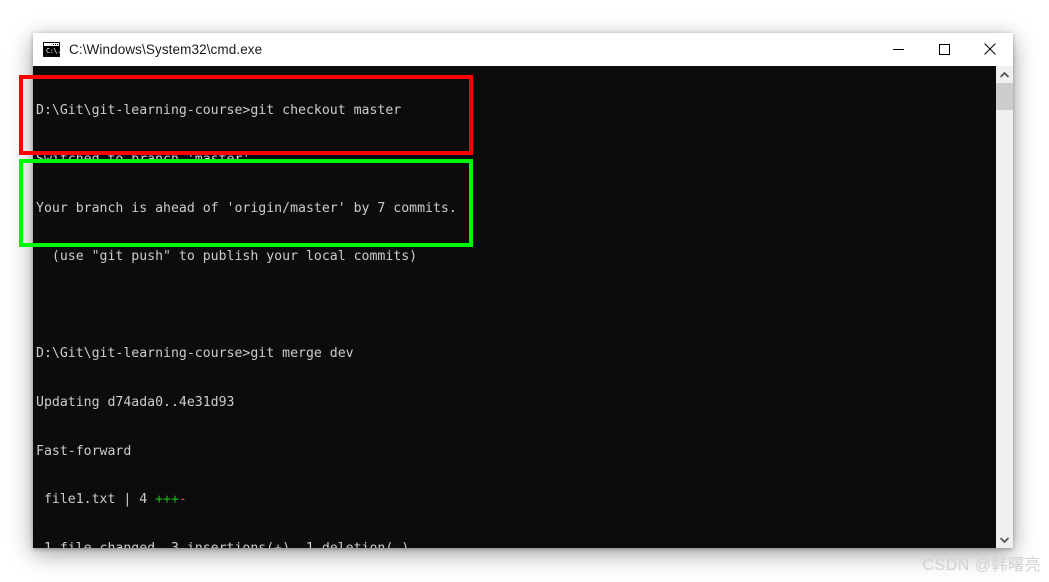 The image size is (1049, 582). Describe the element at coordinates (195, 354) in the screenshot. I see `console-line: D:\Git\git-learning-course>git merge dev` at that location.